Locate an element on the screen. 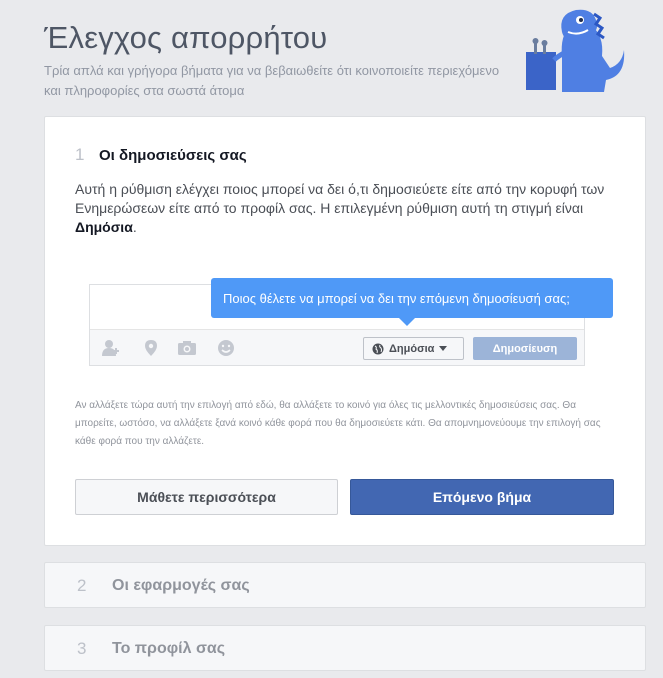 The height and width of the screenshot is (678, 663). page-title: Έλεγχος απορρήτου is located at coordinates (186, 37).